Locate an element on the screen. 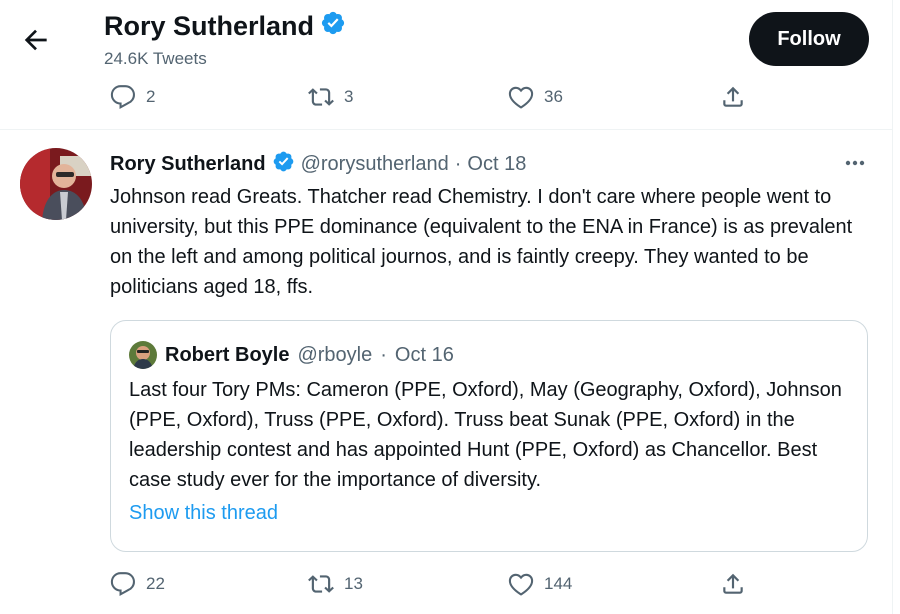 Image resolution: width=900 pixels, height=614 pixels. tweet-count: 24.6K Tweets is located at coordinates (155, 58).